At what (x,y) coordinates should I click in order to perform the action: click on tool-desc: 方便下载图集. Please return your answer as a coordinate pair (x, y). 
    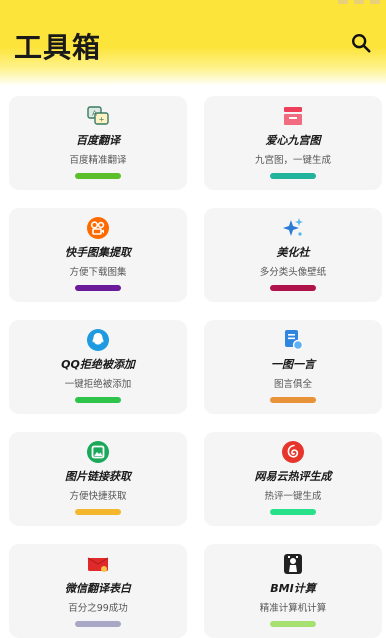
    Looking at the image, I should click on (98, 272).